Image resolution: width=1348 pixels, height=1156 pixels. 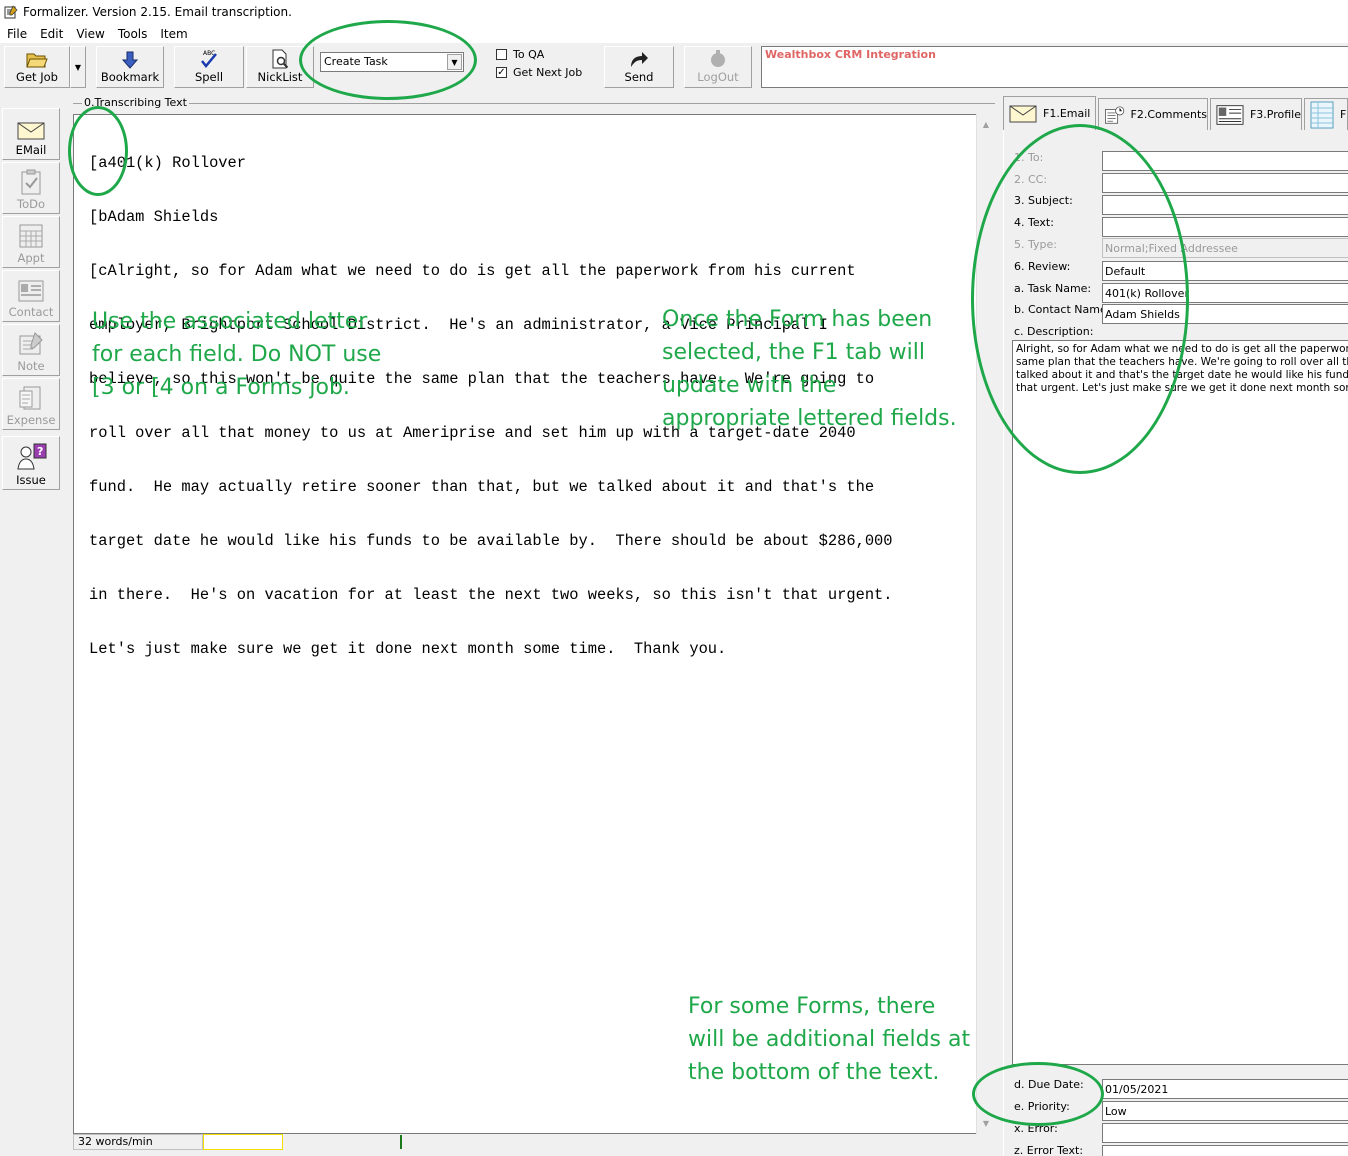 I want to click on send-label: Send, so click(x=639, y=77).